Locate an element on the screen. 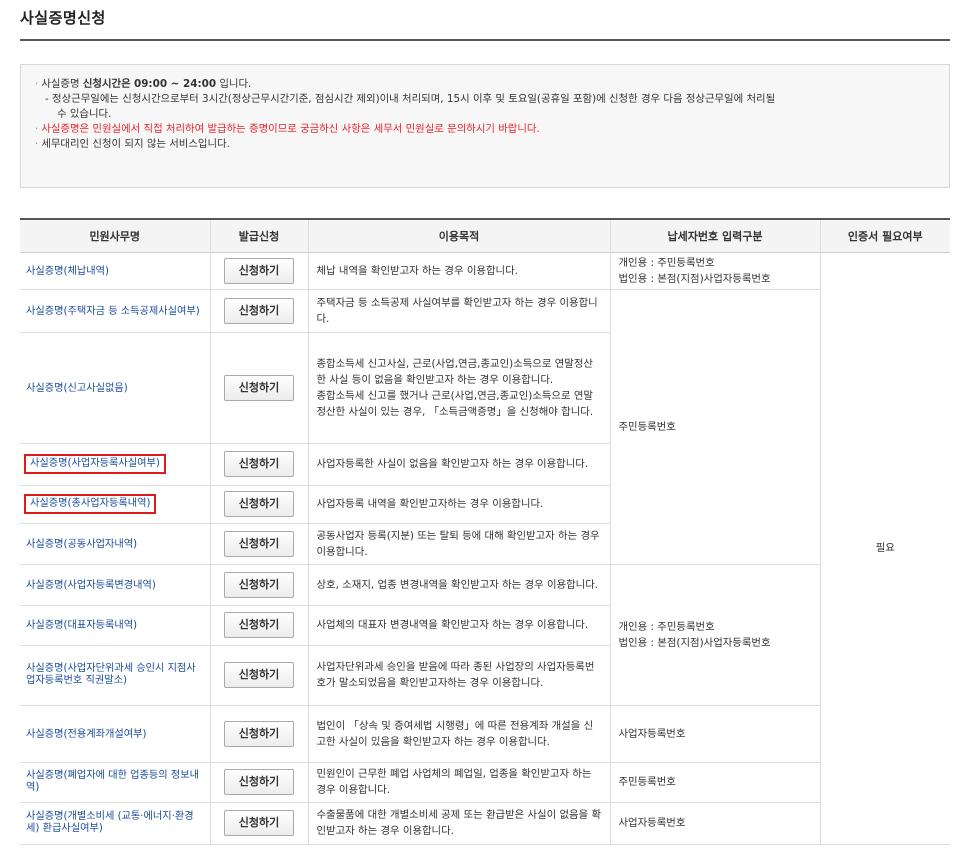  service-link: 사실증명(신고사실없음) is located at coordinates (77, 389).